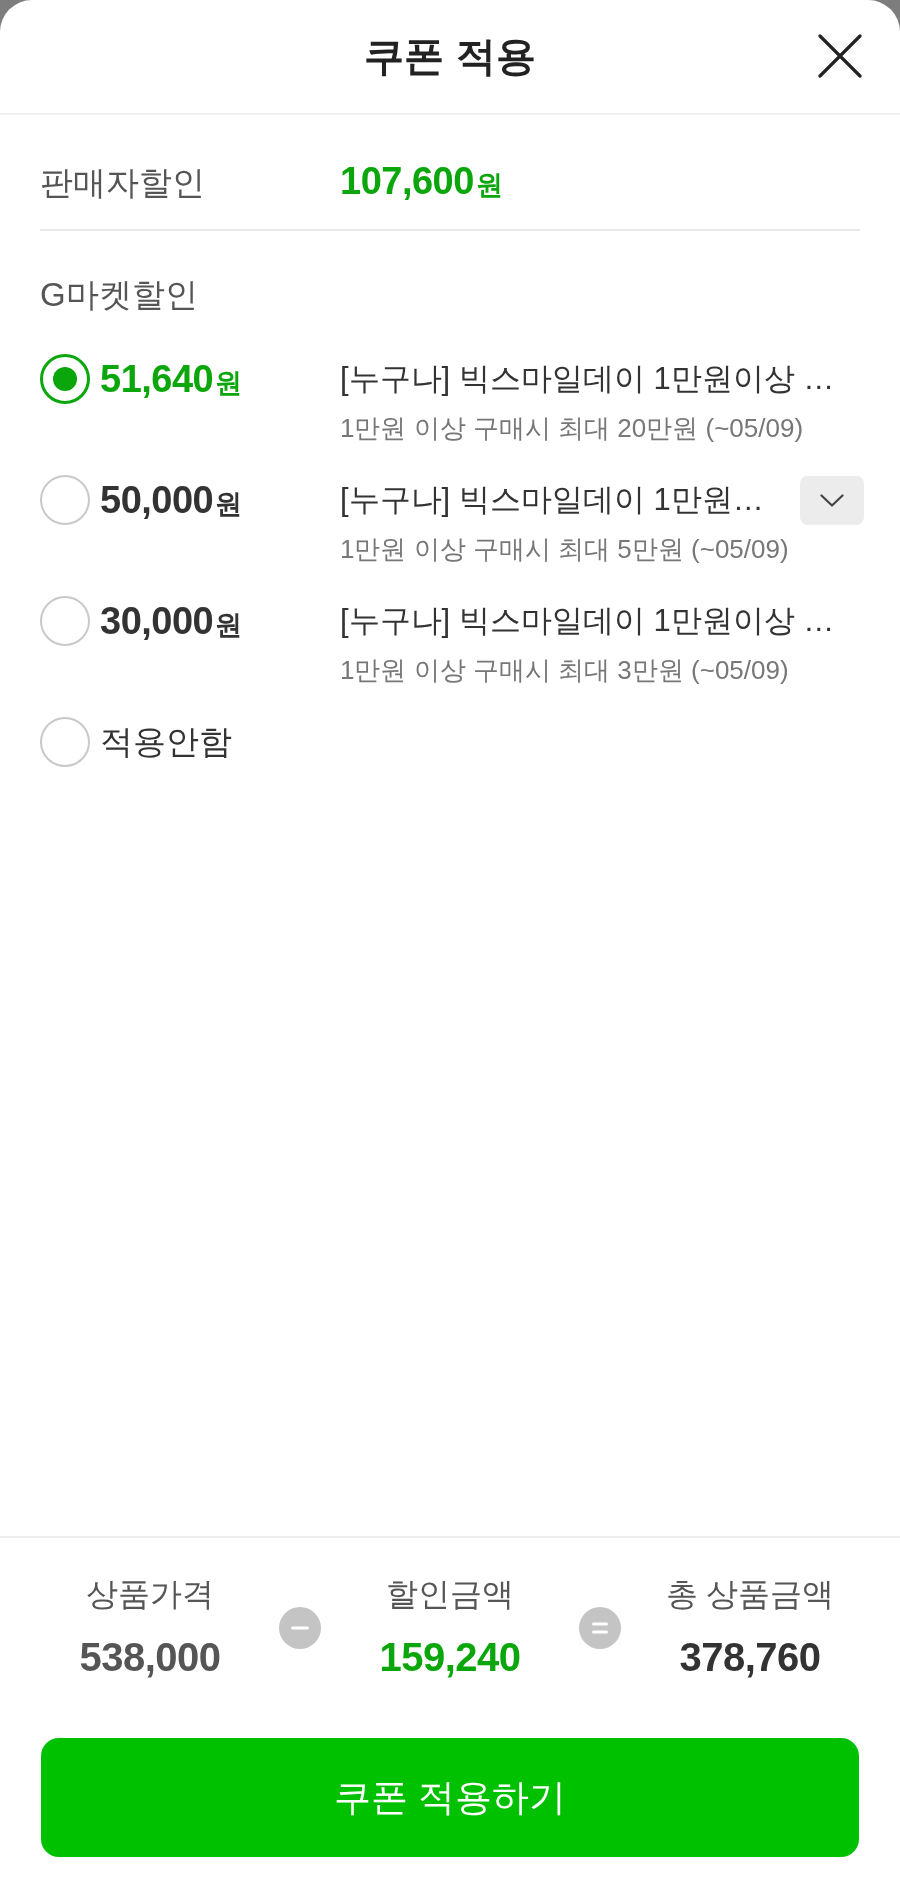  I want to click on coupon-amount: 51,640원, so click(172, 379).